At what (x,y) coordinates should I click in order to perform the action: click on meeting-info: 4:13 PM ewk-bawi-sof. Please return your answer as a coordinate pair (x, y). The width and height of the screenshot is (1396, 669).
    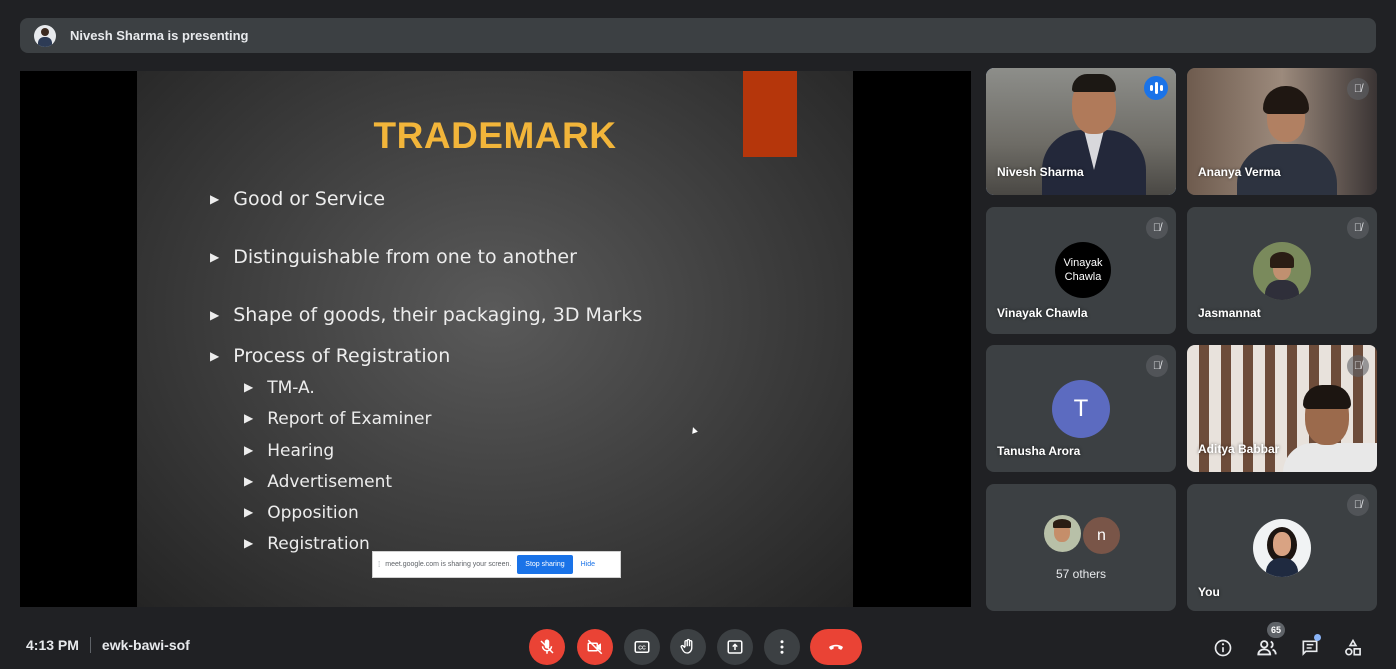
    Looking at the image, I should click on (108, 645).